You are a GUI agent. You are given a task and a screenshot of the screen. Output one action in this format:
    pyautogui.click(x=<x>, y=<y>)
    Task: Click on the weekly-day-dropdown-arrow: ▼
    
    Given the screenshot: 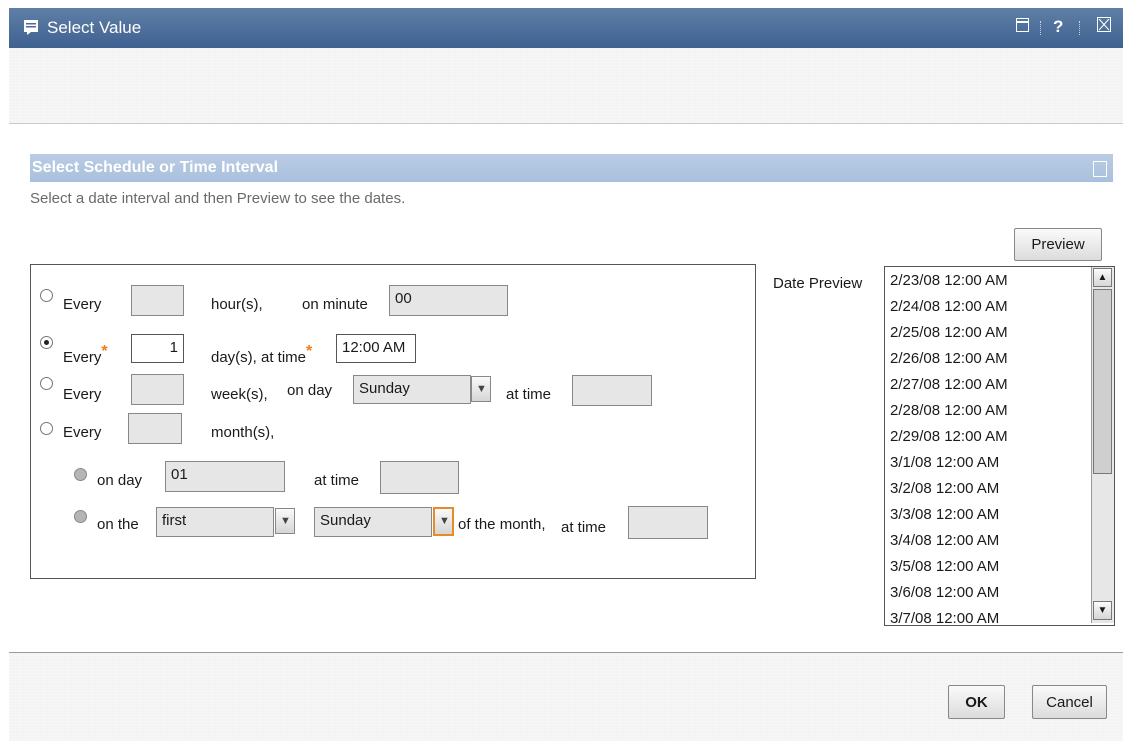 What is the action you would take?
    pyautogui.click(x=481, y=389)
    